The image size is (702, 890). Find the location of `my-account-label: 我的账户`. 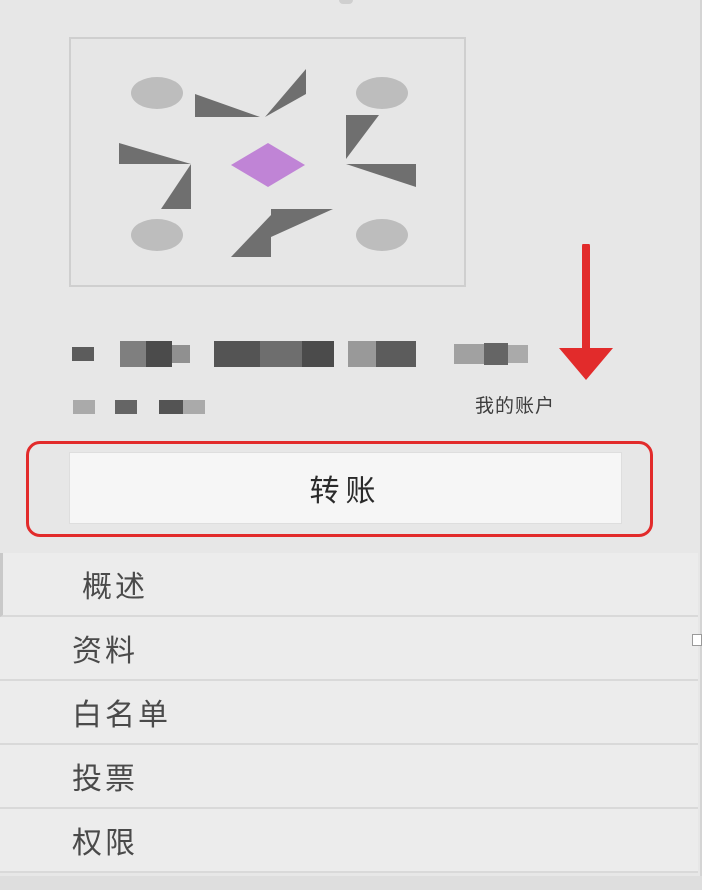

my-account-label: 我的账户 is located at coordinates (515, 406).